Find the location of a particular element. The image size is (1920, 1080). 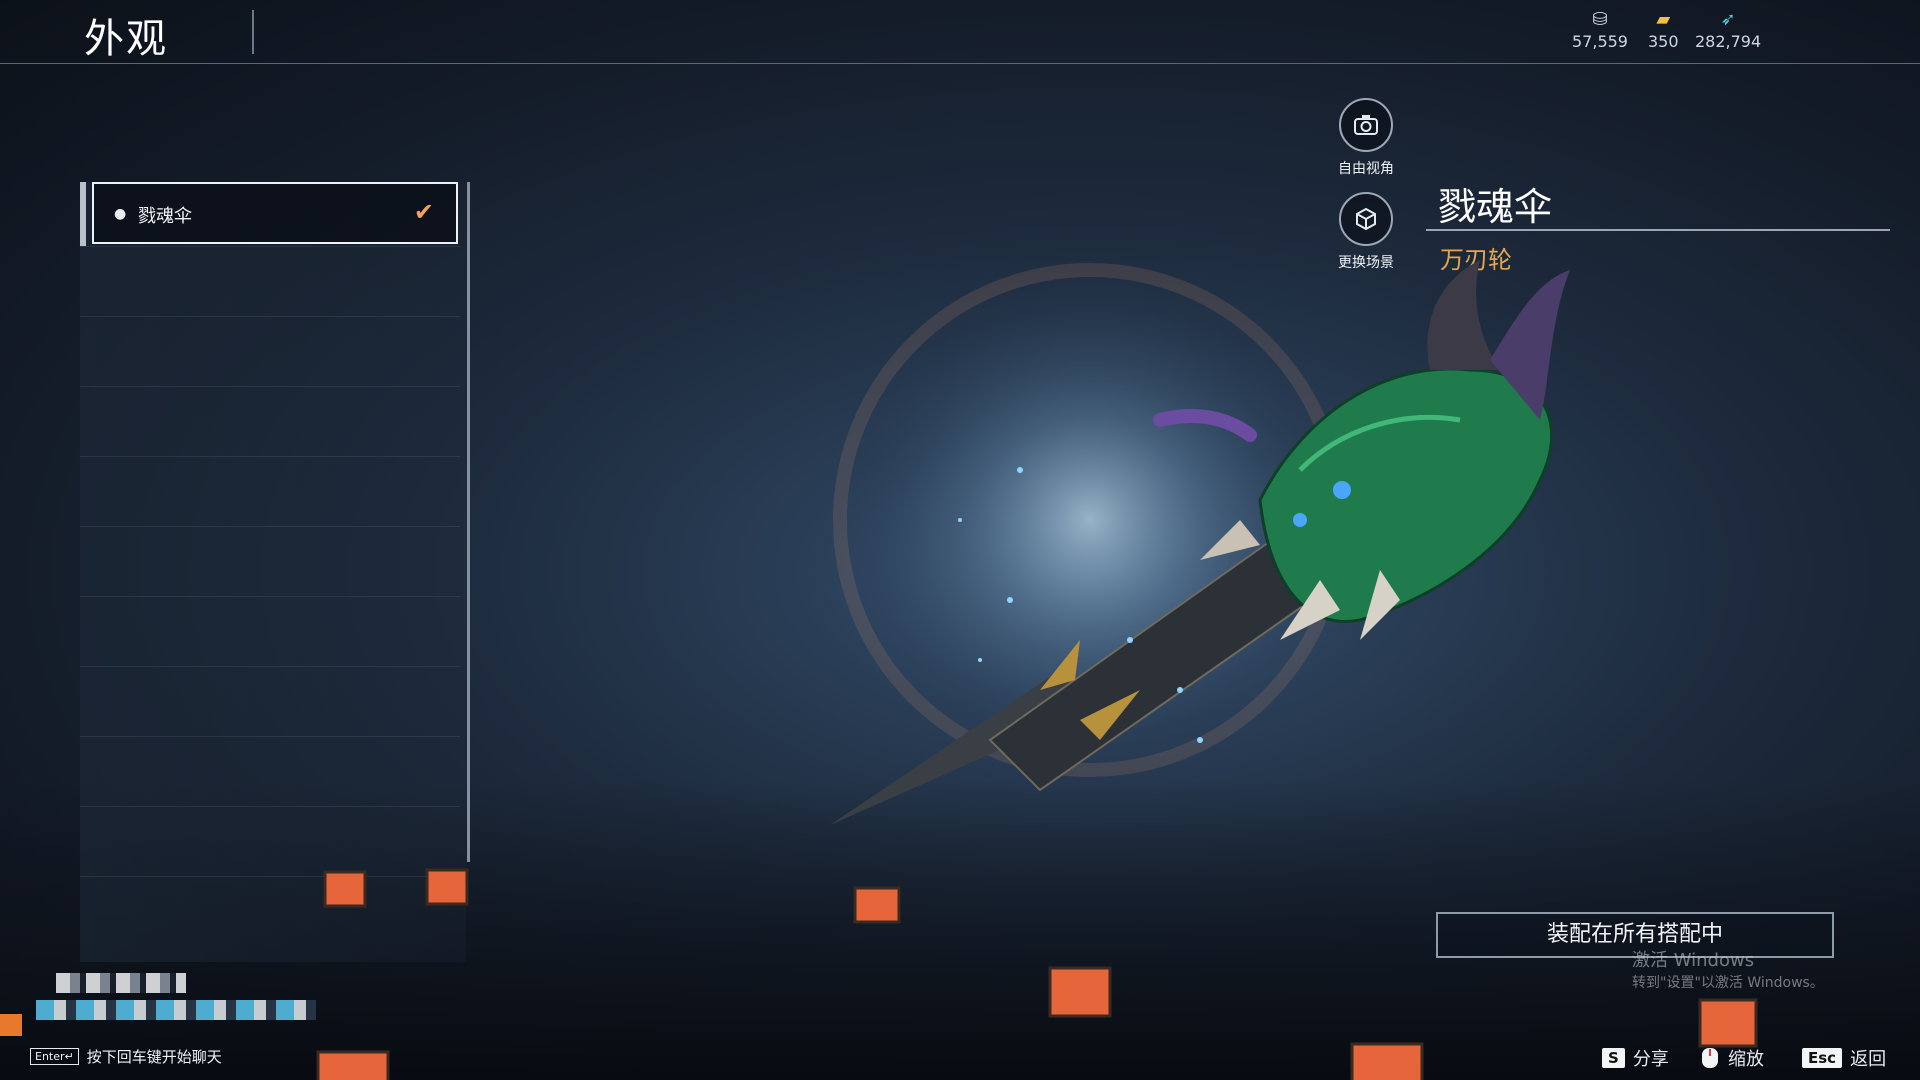

currency-gold: ▰ 350 is located at coordinates (1663, 30).